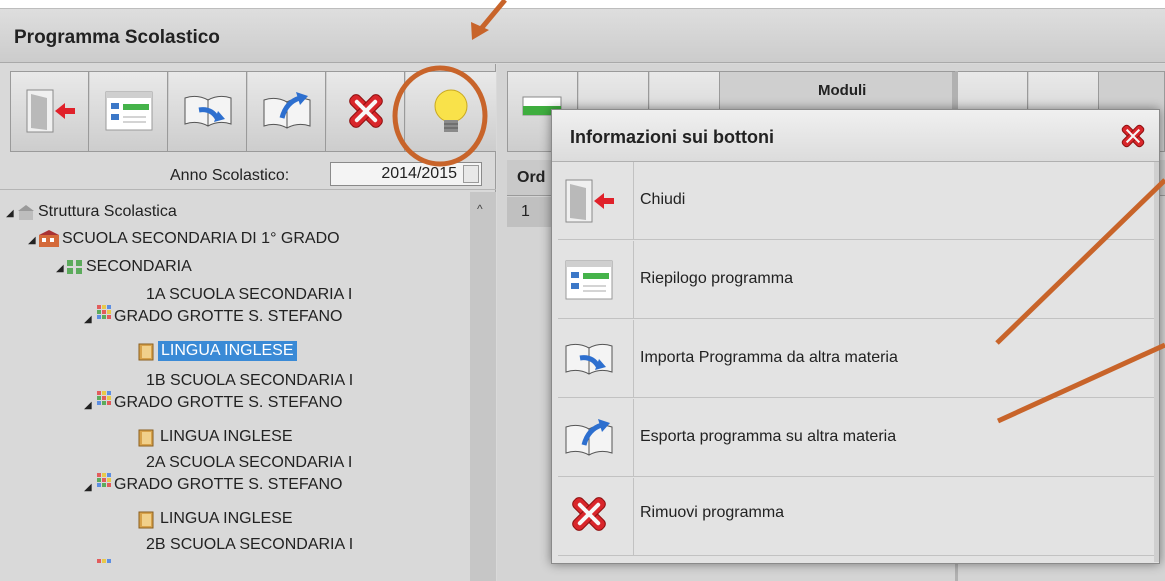 Image resolution: width=1165 pixels, height=581 pixels. I want to click on dialog-item-export: Esporta programma su altra materia, so click(856, 438).